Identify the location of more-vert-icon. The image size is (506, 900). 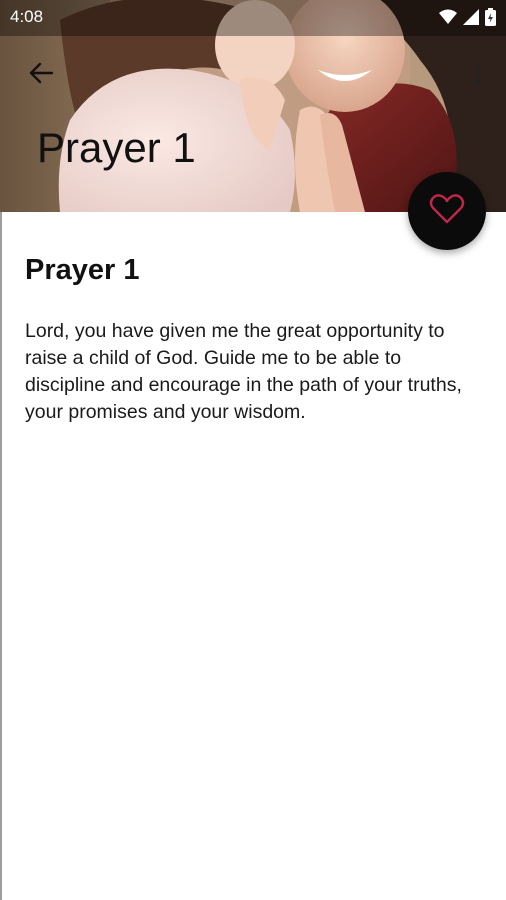
(478, 75).